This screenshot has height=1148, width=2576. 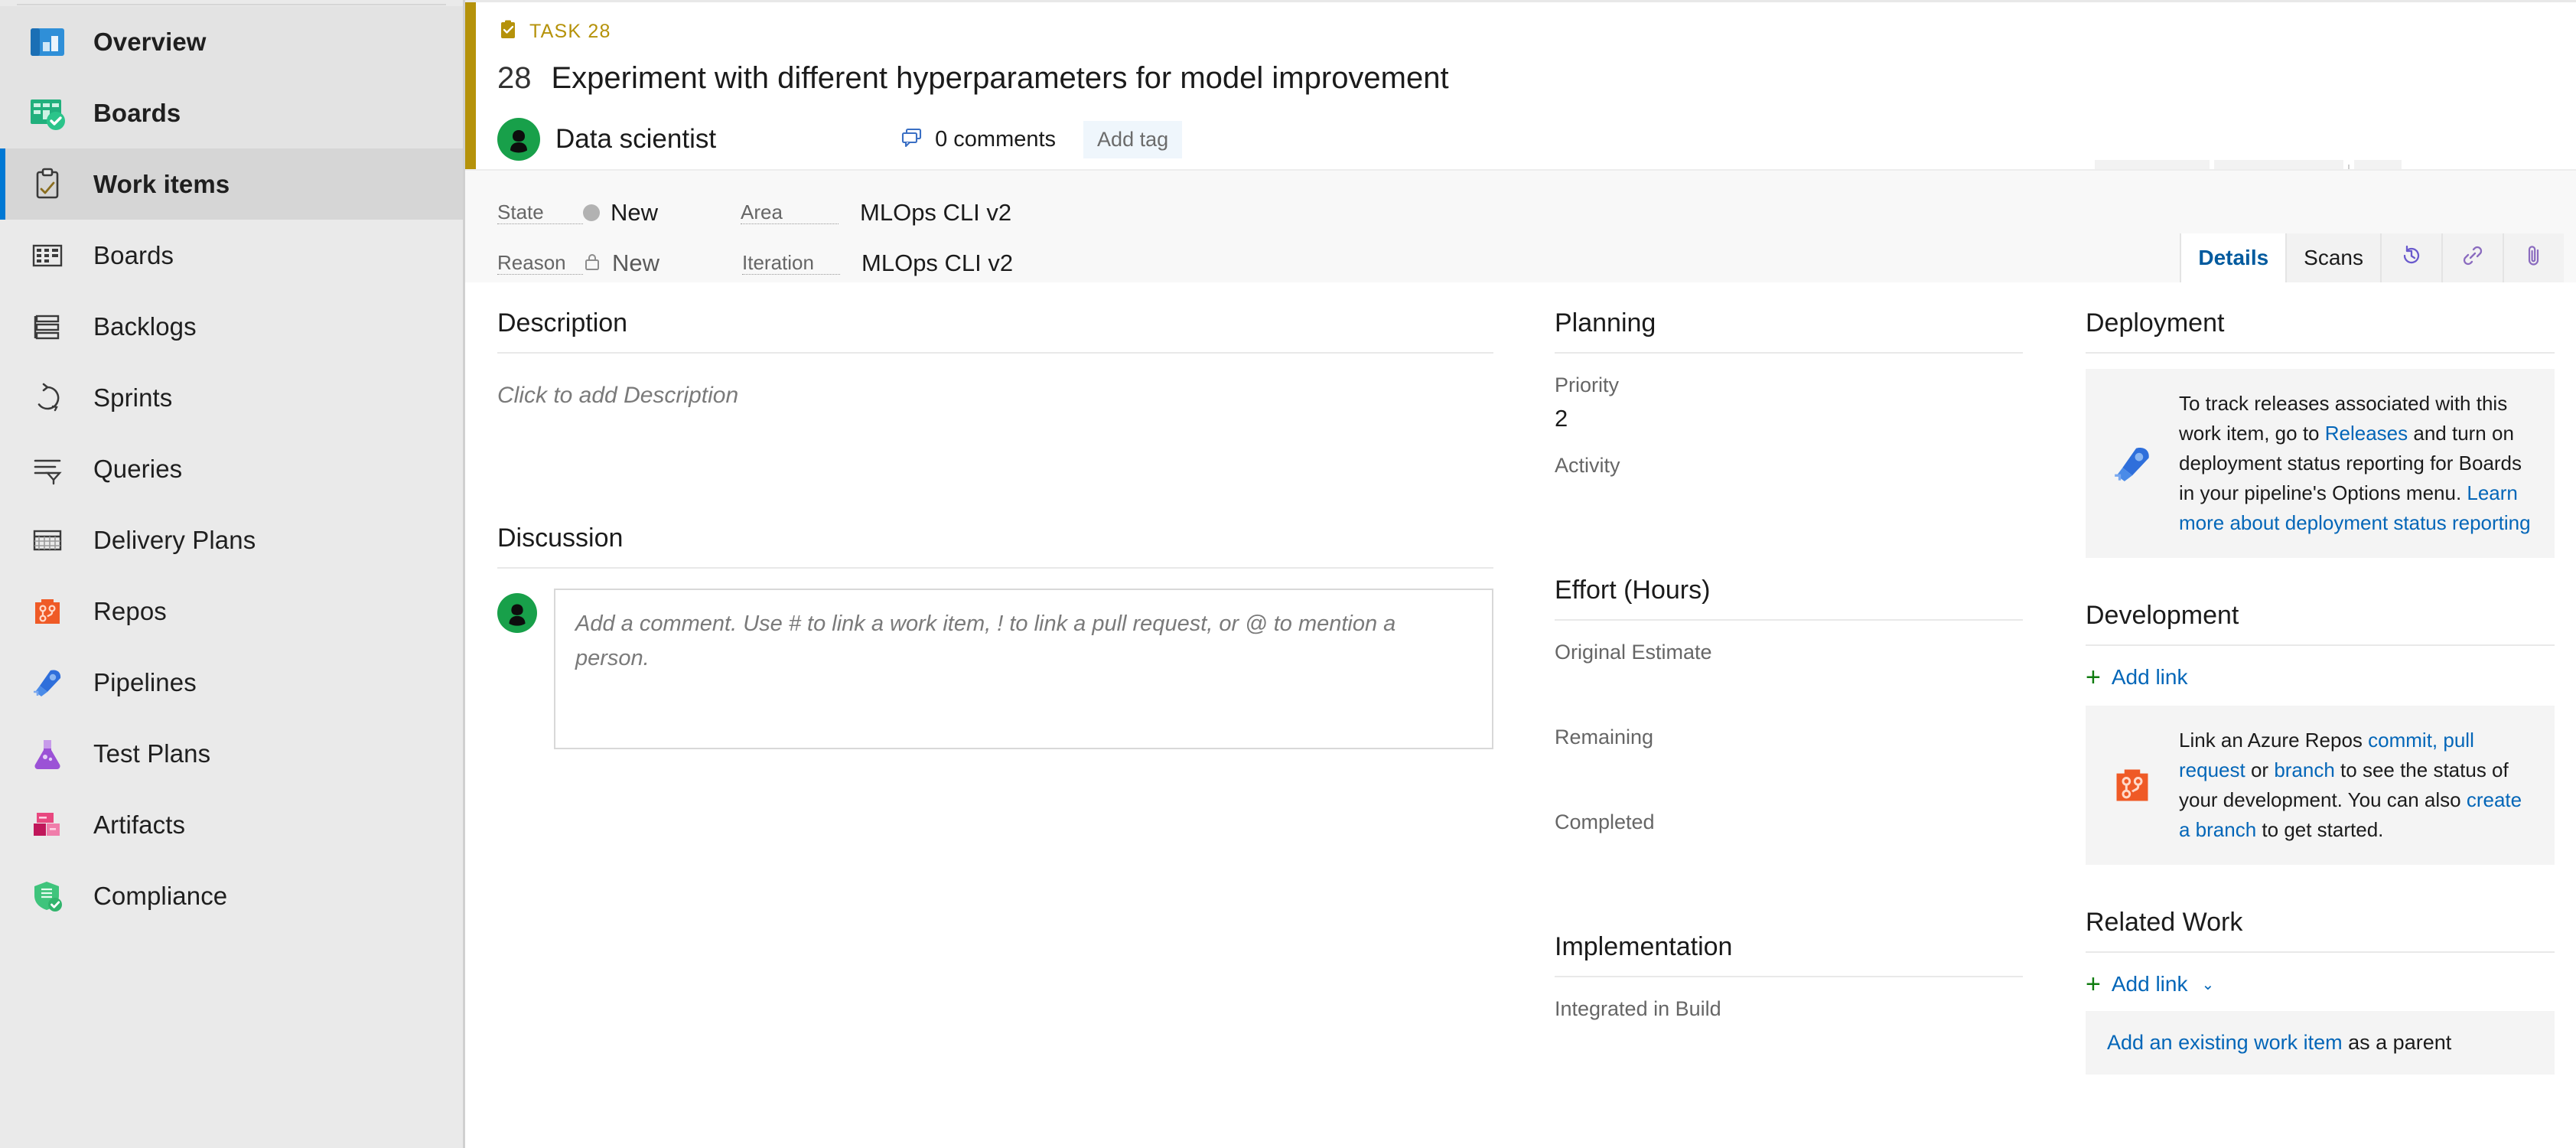 I want to click on sidebar-item-overview: Overview, so click(x=232, y=41).